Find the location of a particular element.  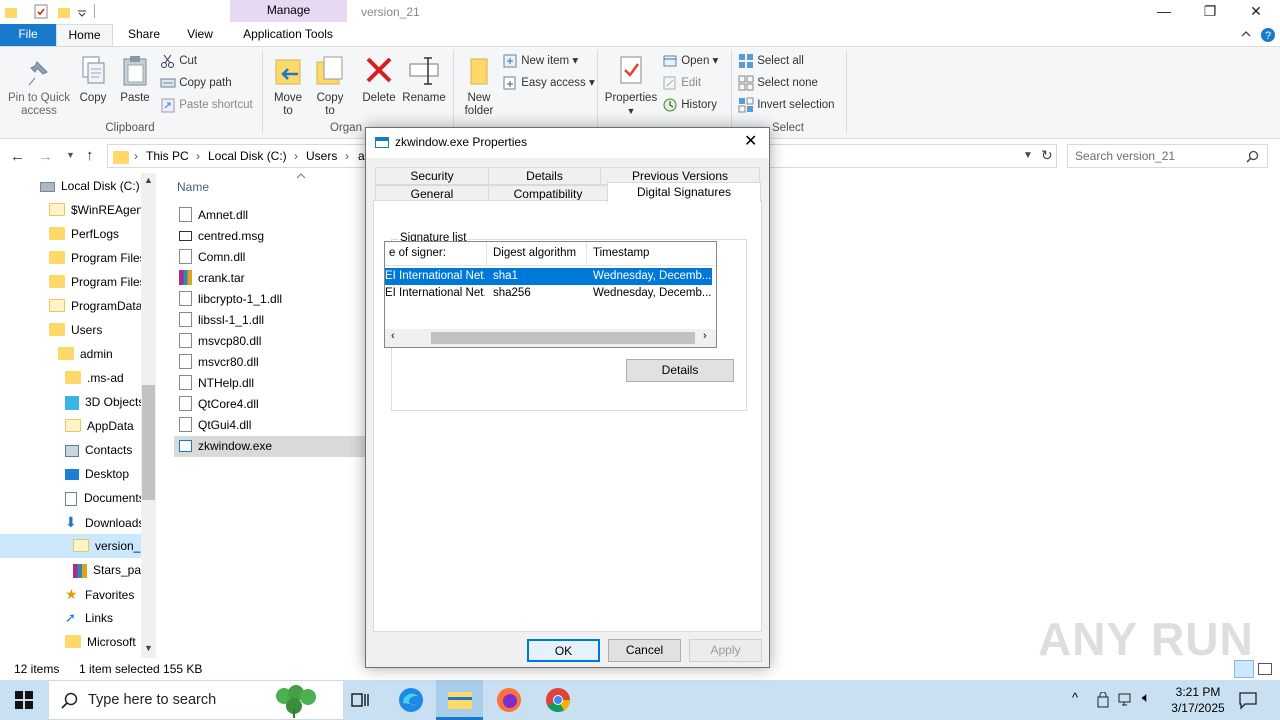

ok-button: OK is located at coordinates (563, 650).